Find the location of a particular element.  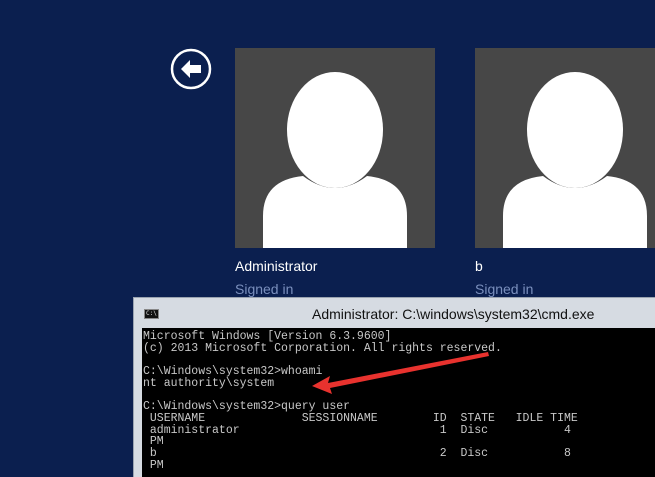

console-line: Microsoft Windows [Version 6.3.9600] is located at coordinates (267, 336).